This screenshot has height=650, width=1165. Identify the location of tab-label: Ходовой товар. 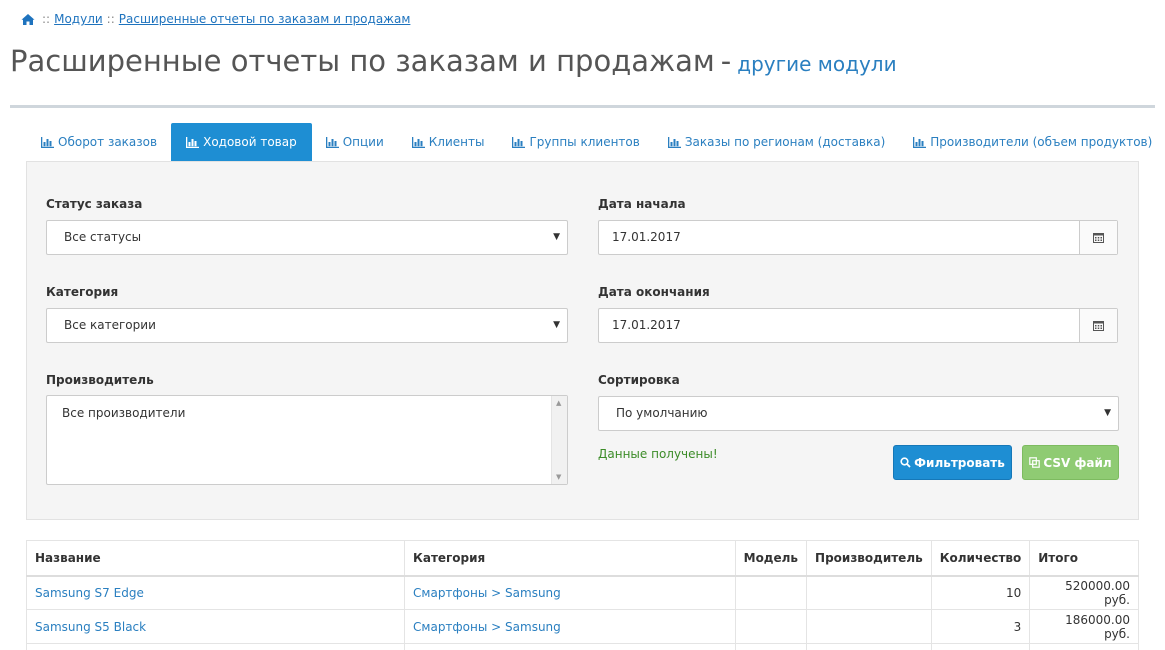
(250, 142).